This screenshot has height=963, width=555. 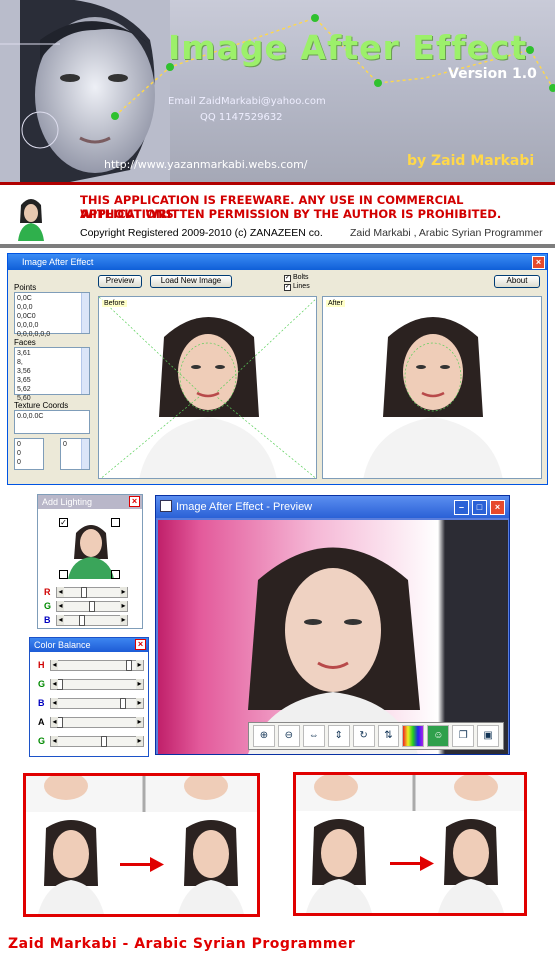 I want to click on panel-title-bar: Add Lighting, so click(x=90, y=502).